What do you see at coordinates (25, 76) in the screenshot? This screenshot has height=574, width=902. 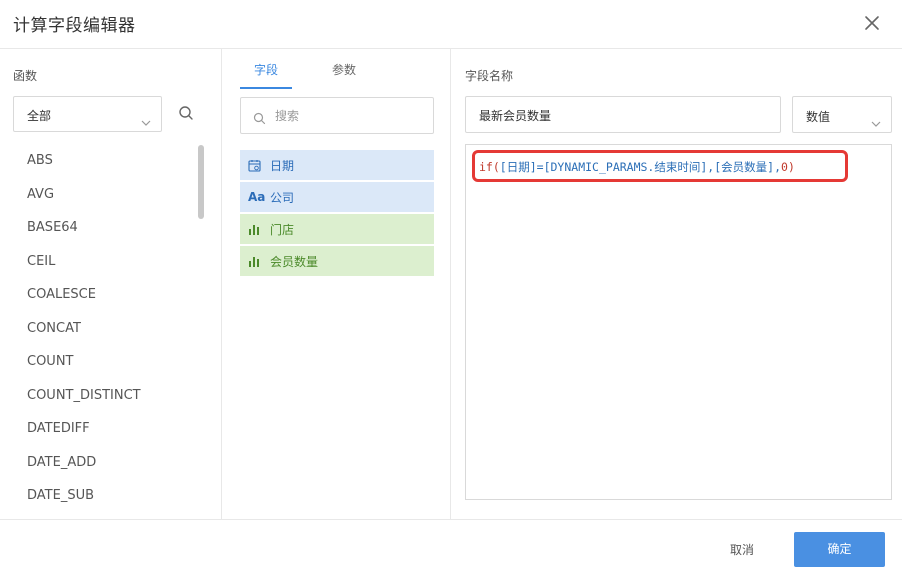 I see `function-section-label: 函数` at bounding box center [25, 76].